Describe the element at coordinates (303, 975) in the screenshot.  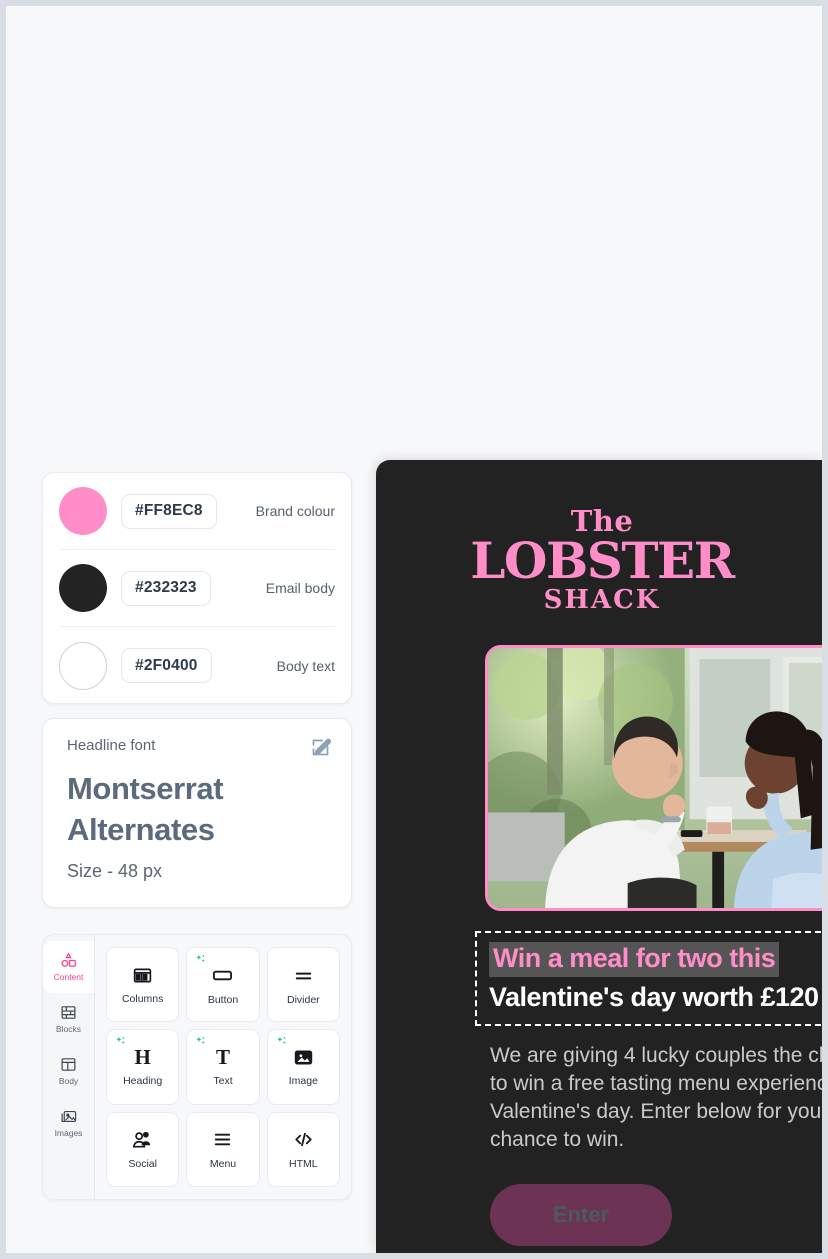
I see `divider-icon` at that location.